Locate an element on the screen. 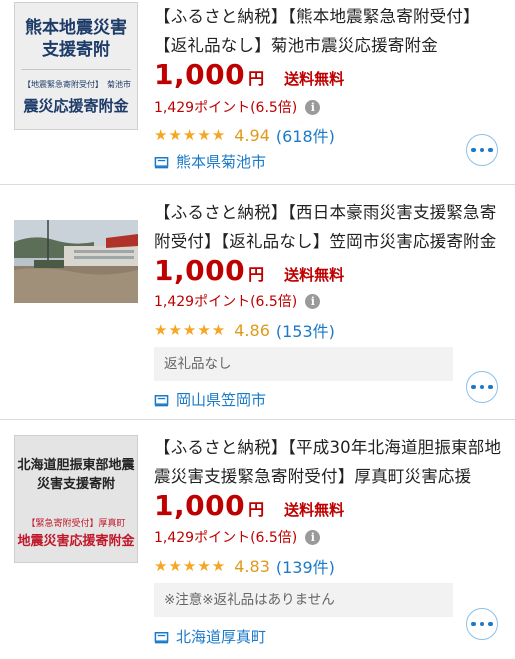 This screenshot has height=659, width=515. location-text: 北海道厚真町 is located at coordinates (221, 637).